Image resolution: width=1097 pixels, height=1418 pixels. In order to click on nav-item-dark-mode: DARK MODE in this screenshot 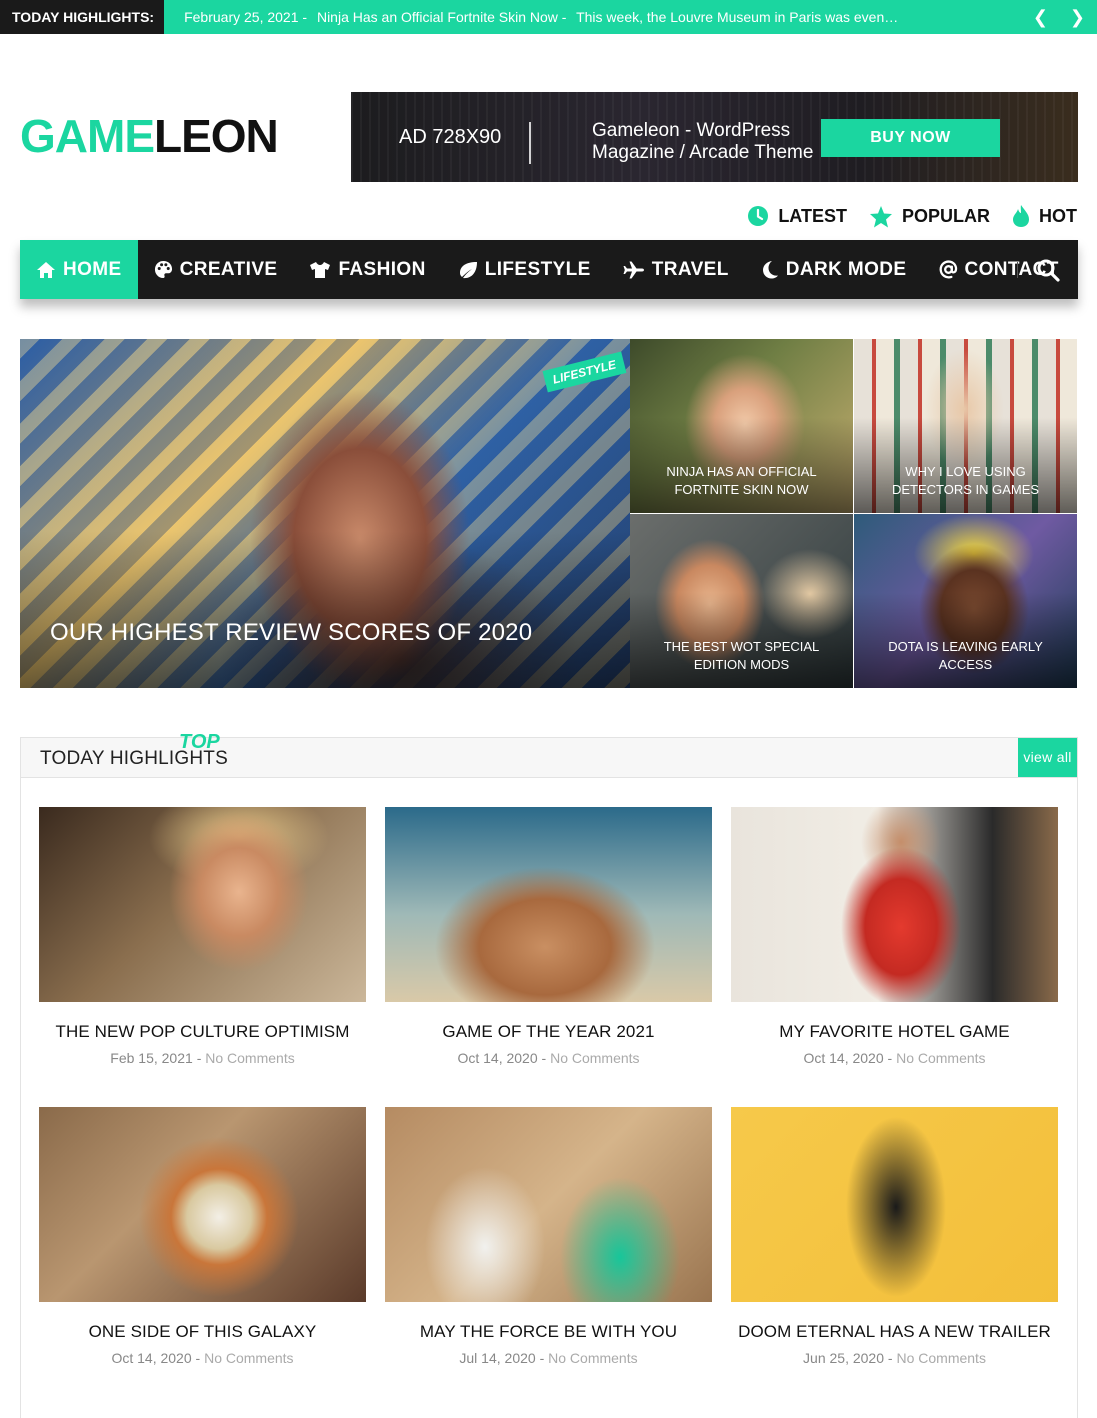, I will do `click(834, 269)`.